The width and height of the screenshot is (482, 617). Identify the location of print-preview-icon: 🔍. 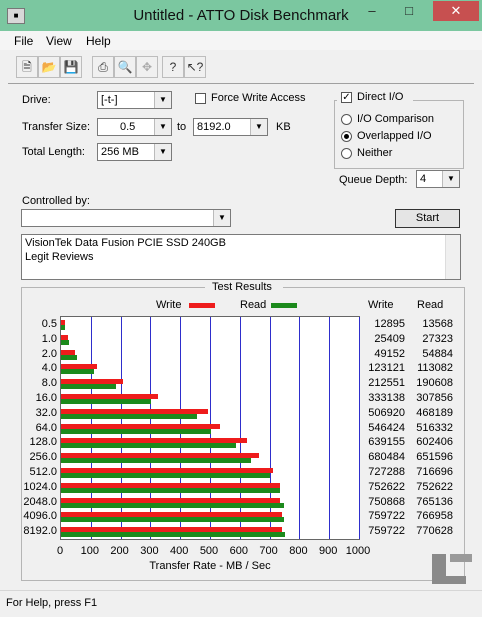
(125, 67).